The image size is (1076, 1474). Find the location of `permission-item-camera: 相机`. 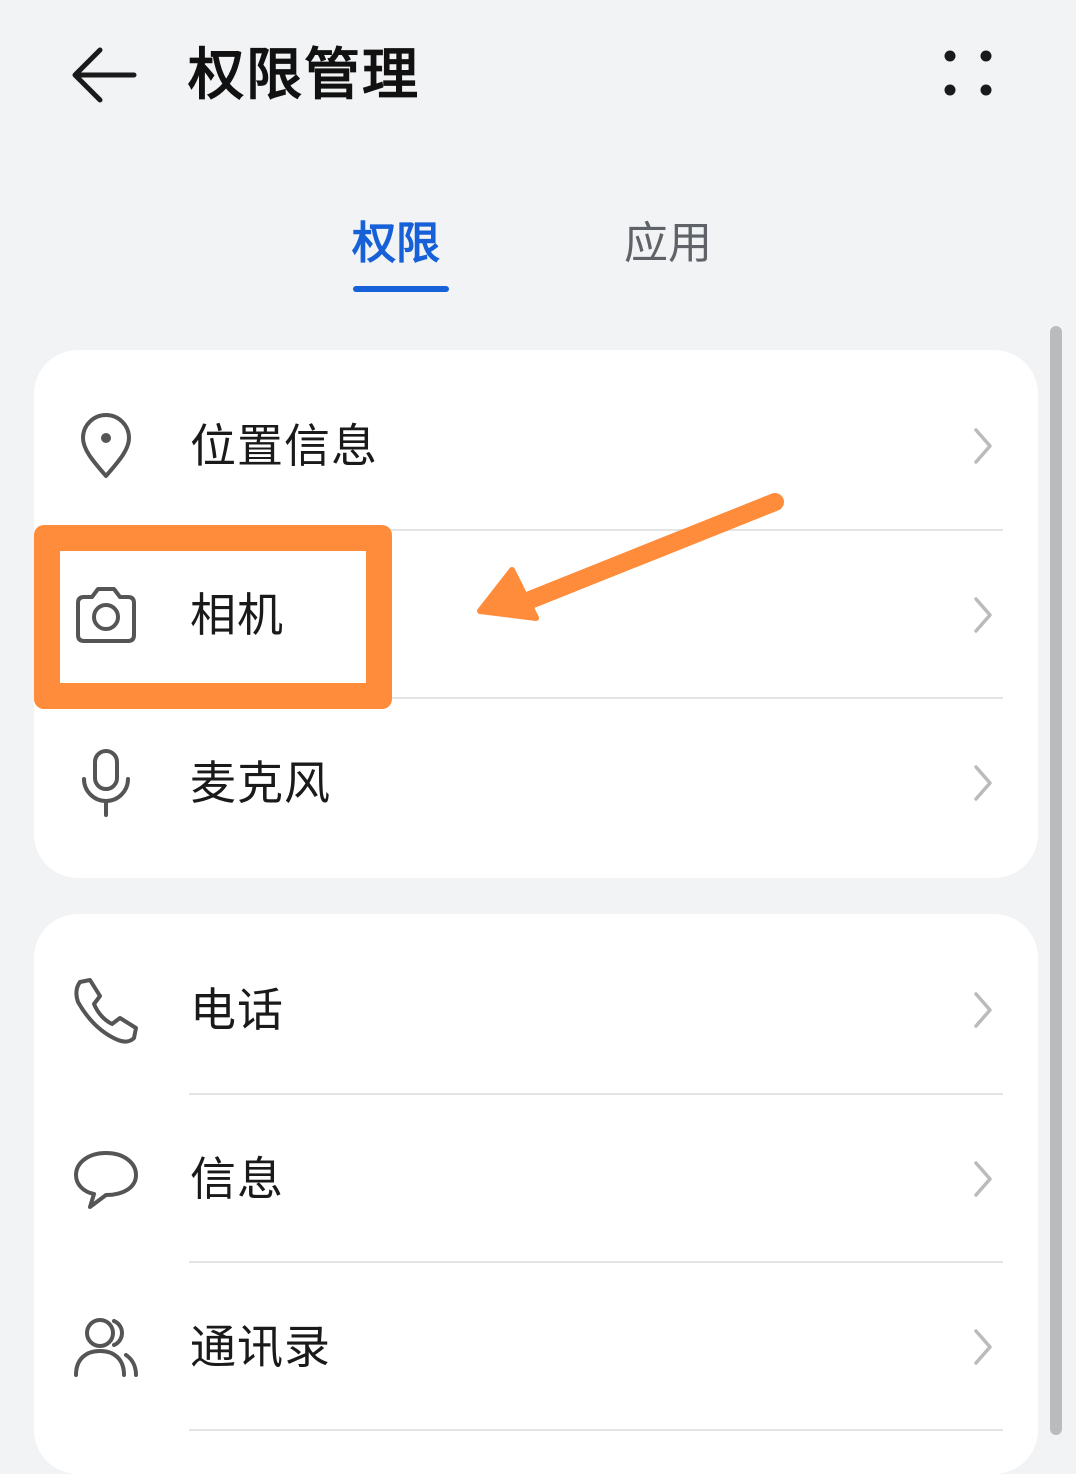

permission-item-camera: 相机 is located at coordinates (536, 615).